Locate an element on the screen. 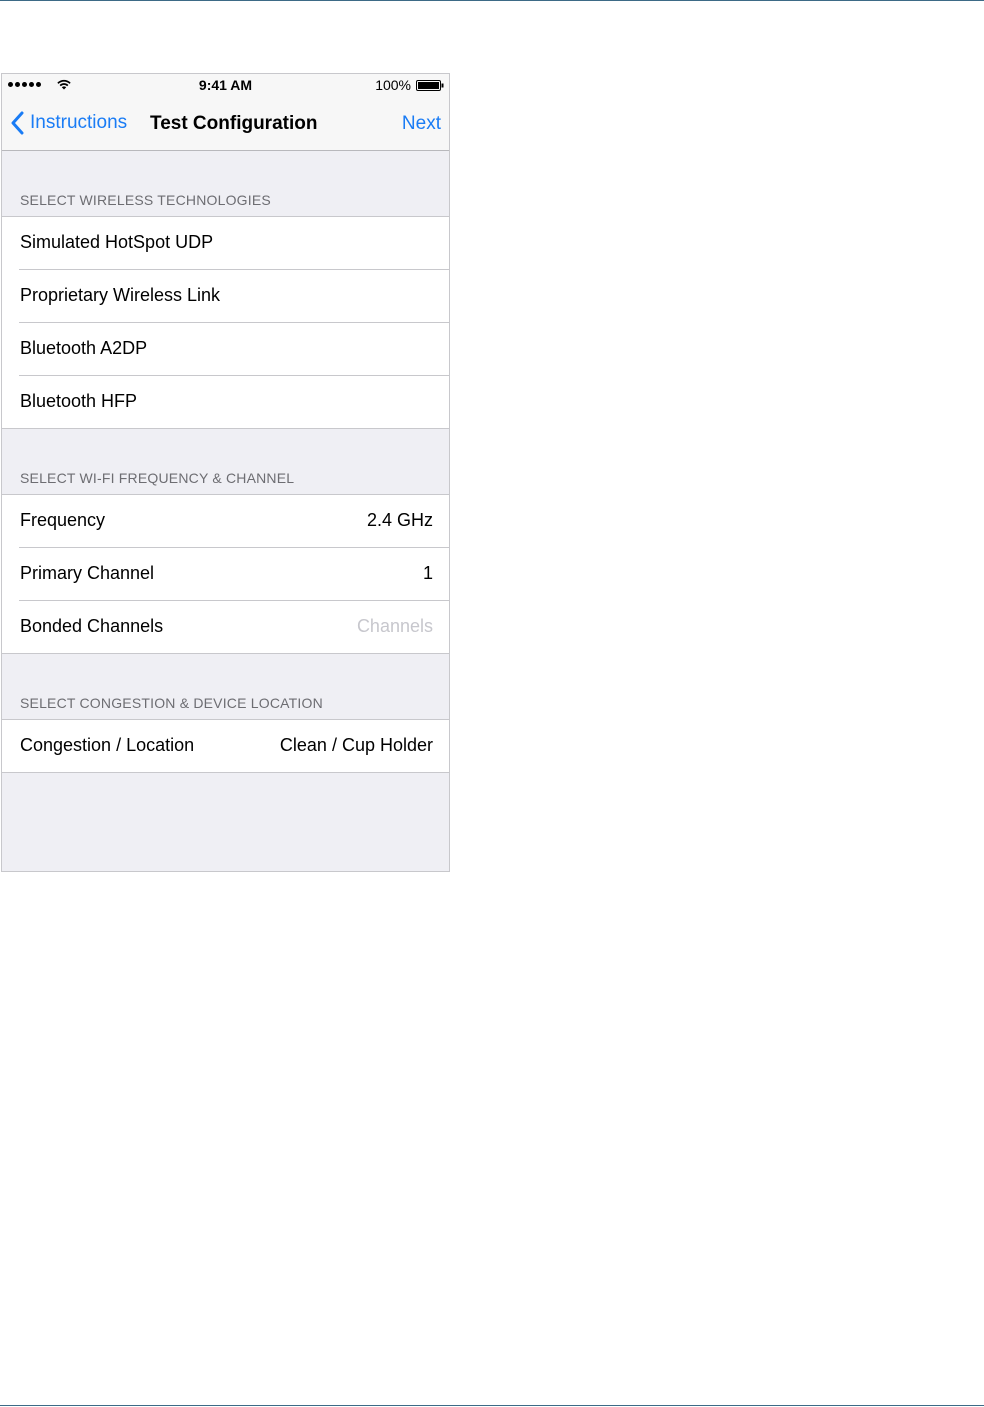  row-label: Bluetooth A2DP is located at coordinates (84, 348).